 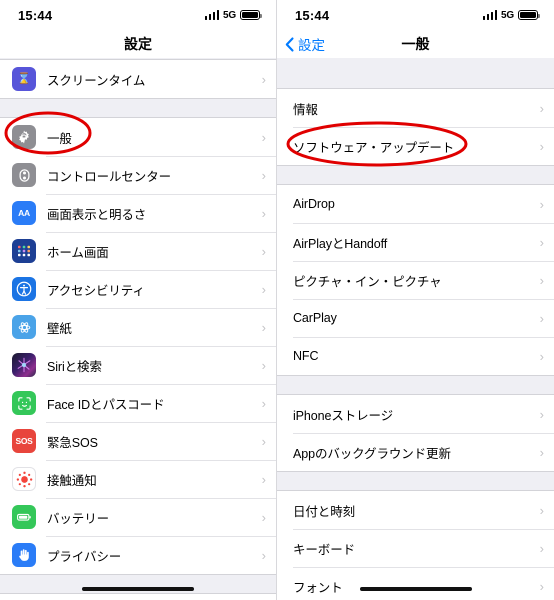 I want to click on home-indicator, so click(x=415, y=588).